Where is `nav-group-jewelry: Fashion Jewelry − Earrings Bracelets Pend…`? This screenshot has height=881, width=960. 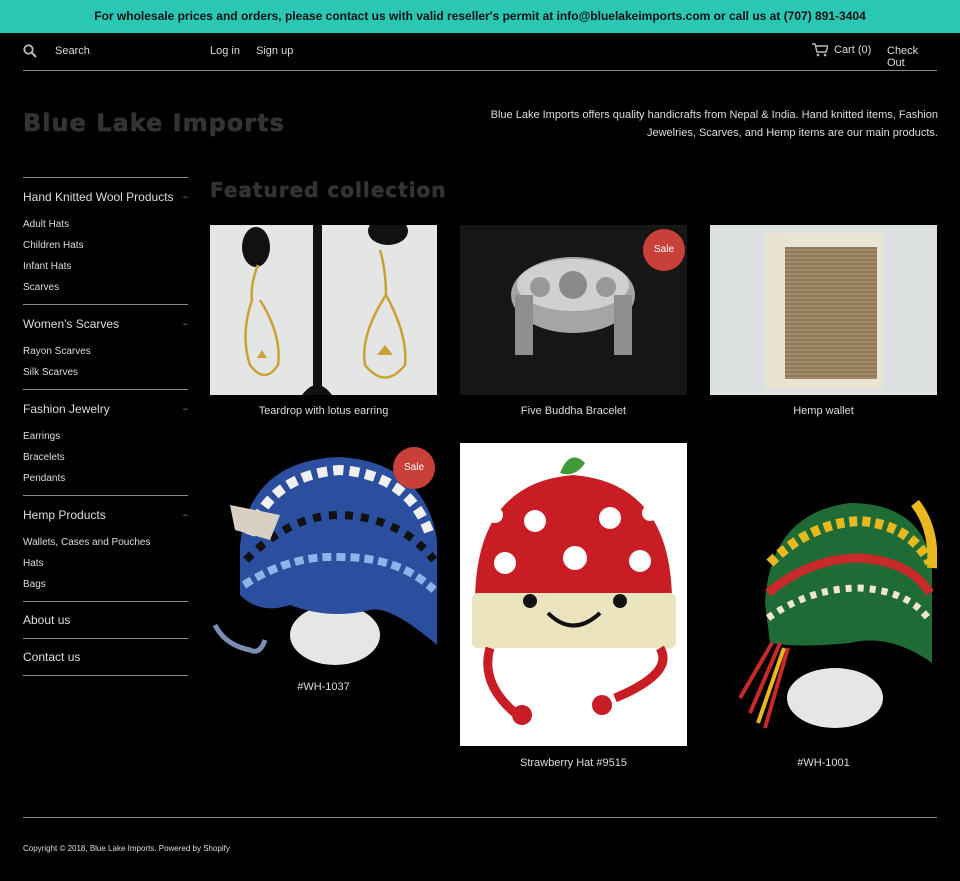
nav-group-jewelry: Fashion Jewelry − Earrings Bracelets Pend… is located at coordinates (105, 442).